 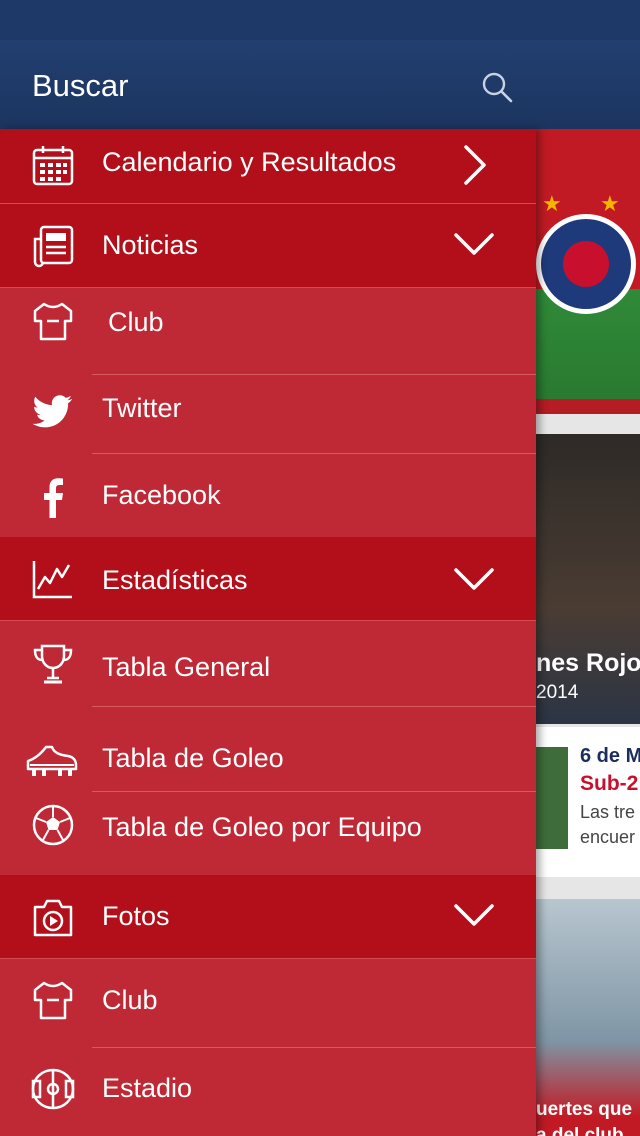 I want to click on menu-label-calendario: Calendario y Resultados, so click(x=249, y=162).